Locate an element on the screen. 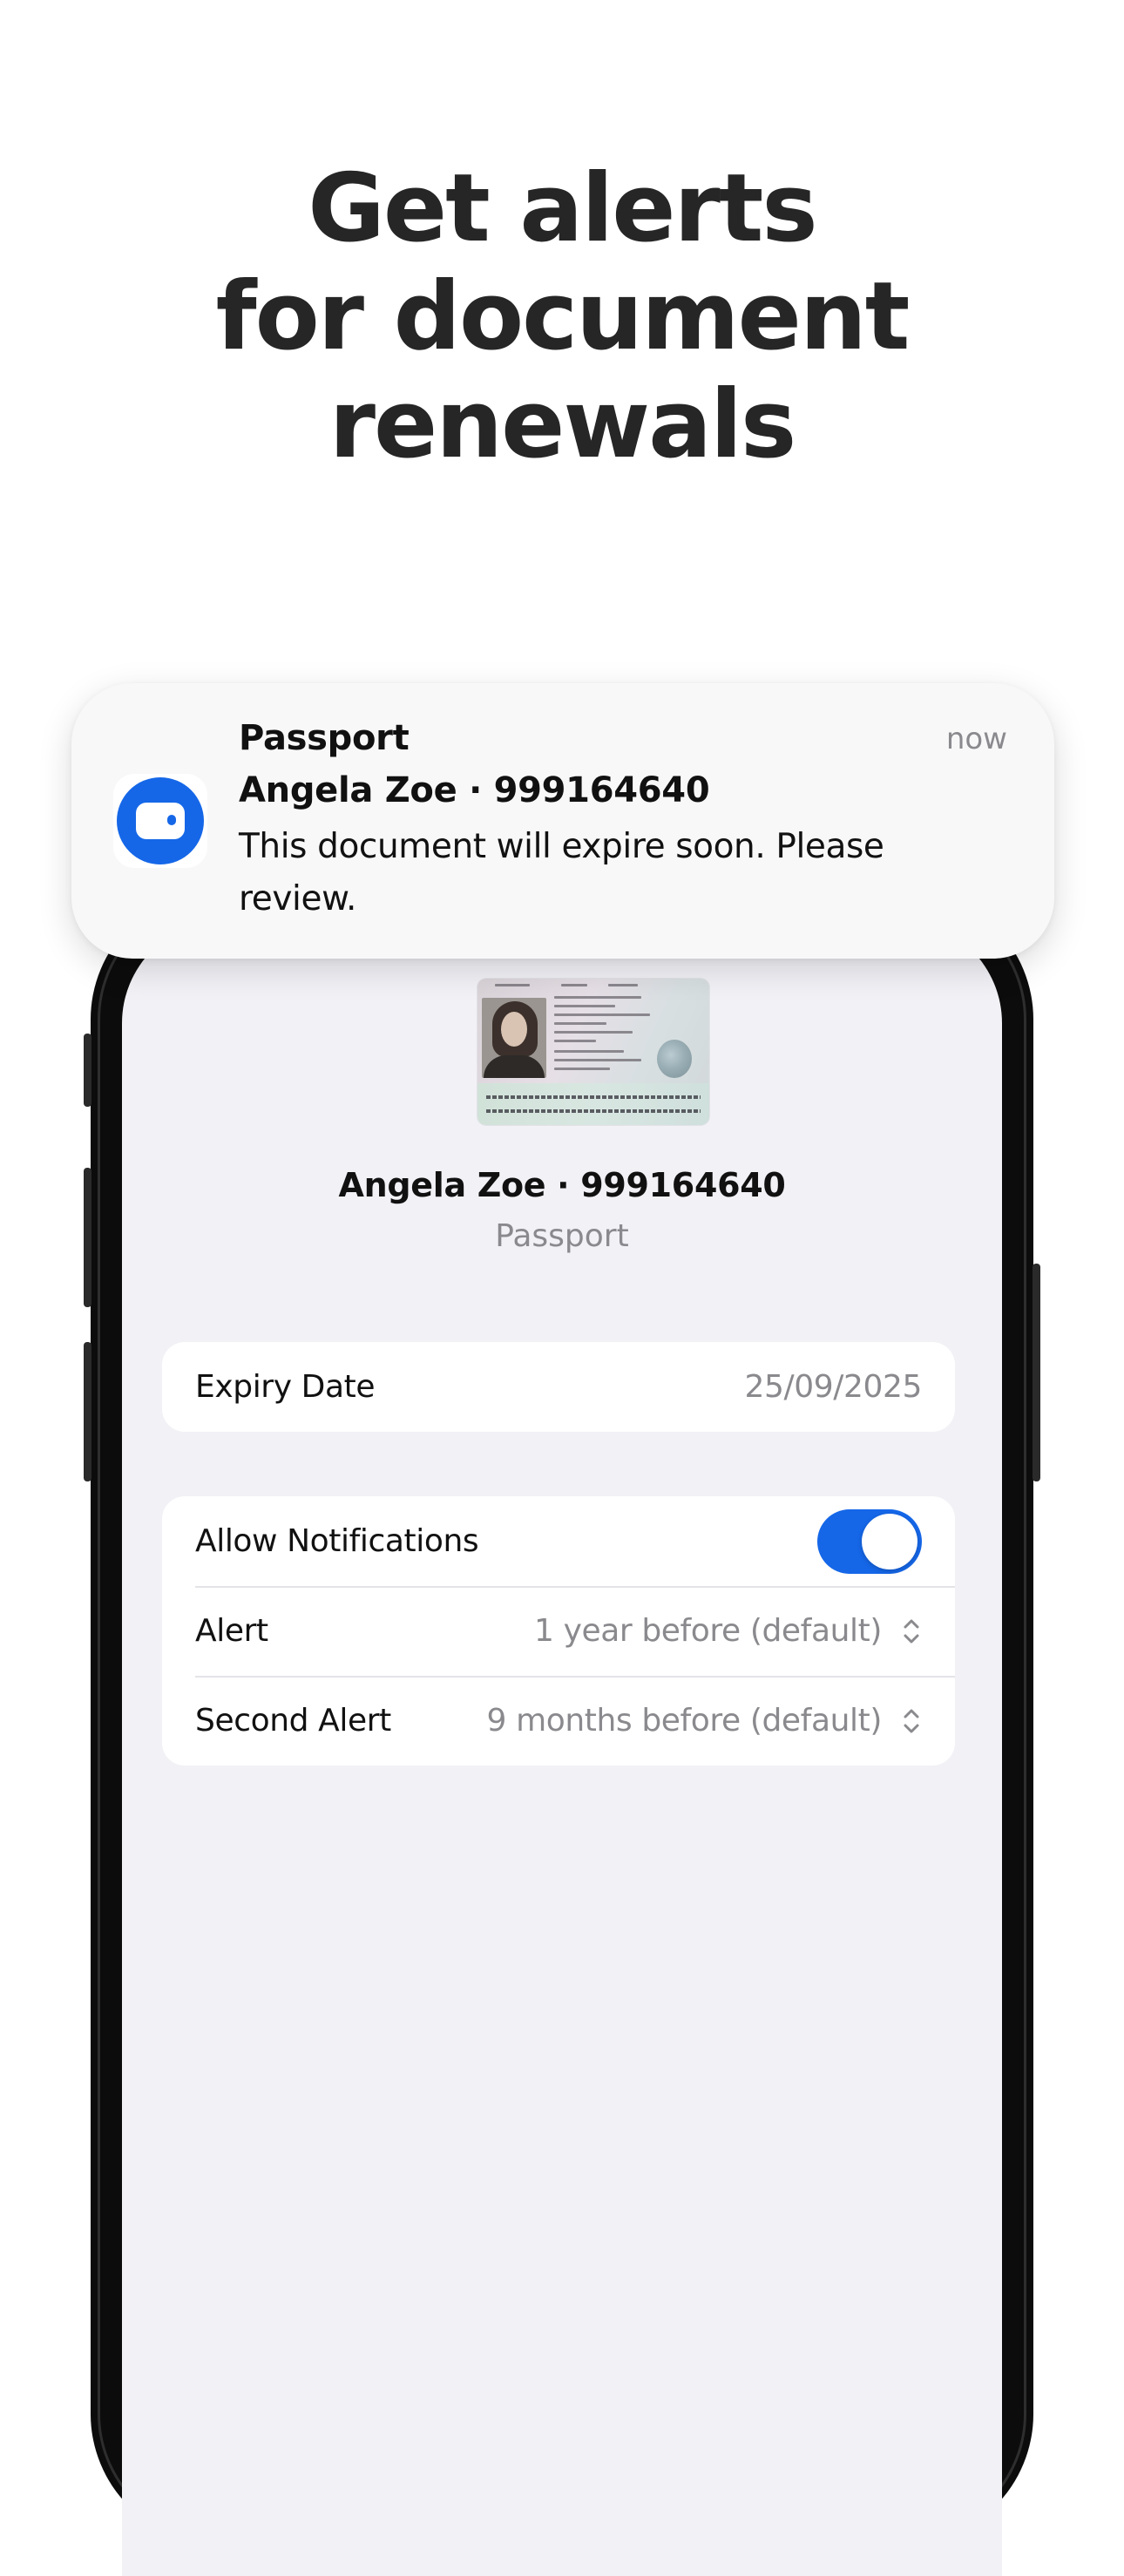  alert-row: Alert 1 year before (default) is located at coordinates (558, 1631).